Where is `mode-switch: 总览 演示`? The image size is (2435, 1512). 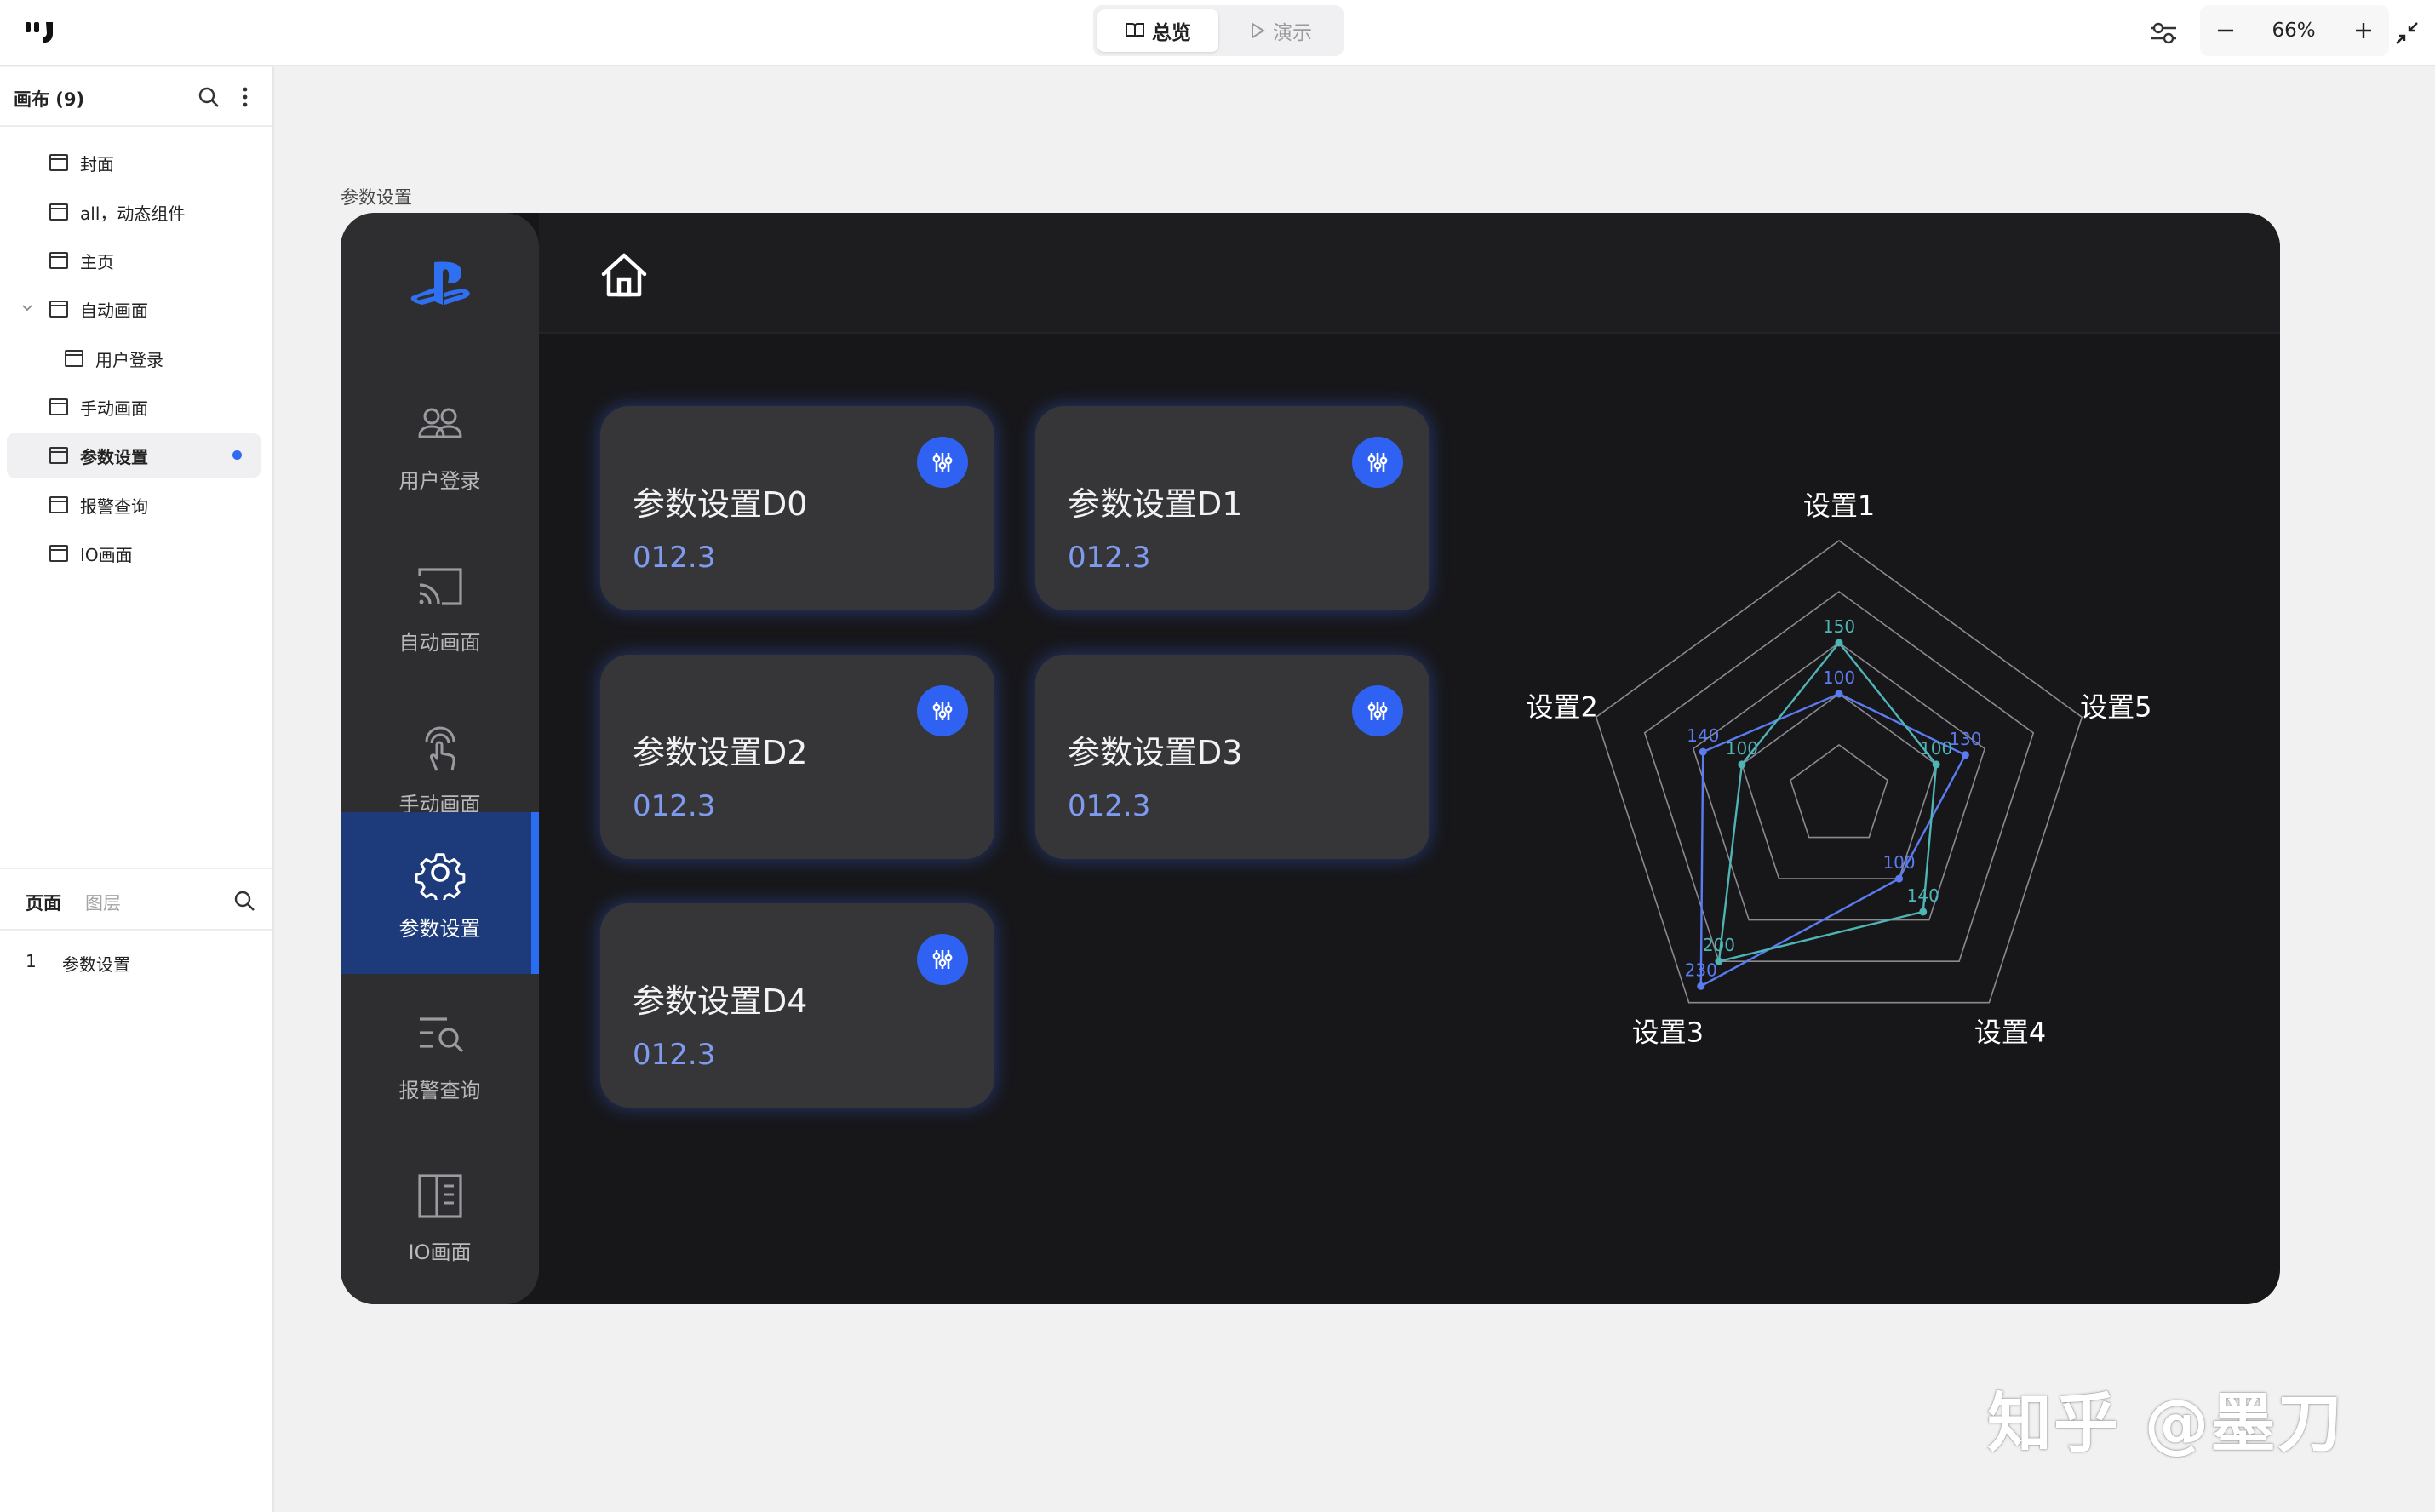 mode-switch: 总览 演示 is located at coordinates (1218, 31).